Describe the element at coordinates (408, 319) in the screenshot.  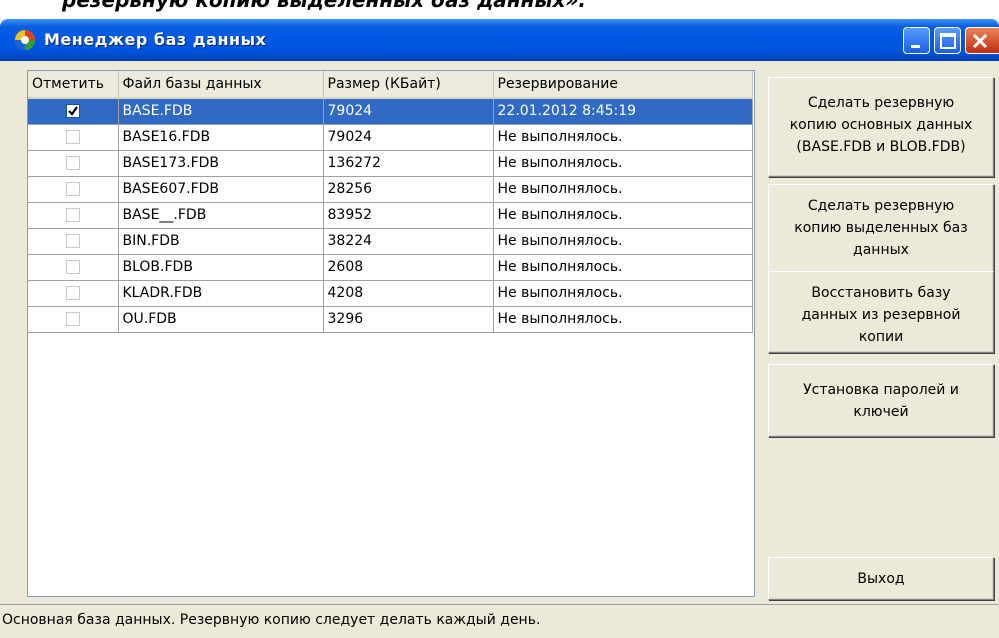
I see `file-size-cell: 3296` at that location.